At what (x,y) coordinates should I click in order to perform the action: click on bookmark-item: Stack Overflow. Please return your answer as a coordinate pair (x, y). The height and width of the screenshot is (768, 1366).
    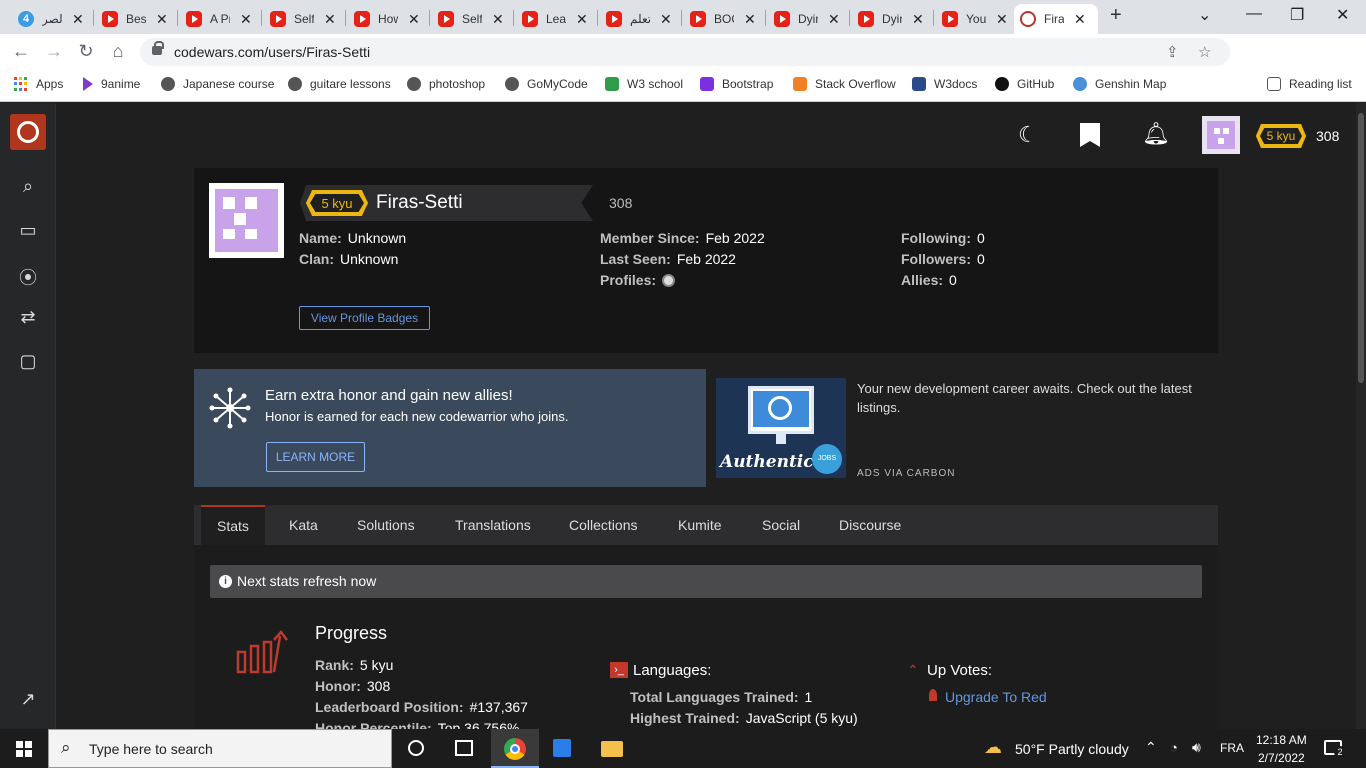
    Looking at the image, I should click on (844, 84).